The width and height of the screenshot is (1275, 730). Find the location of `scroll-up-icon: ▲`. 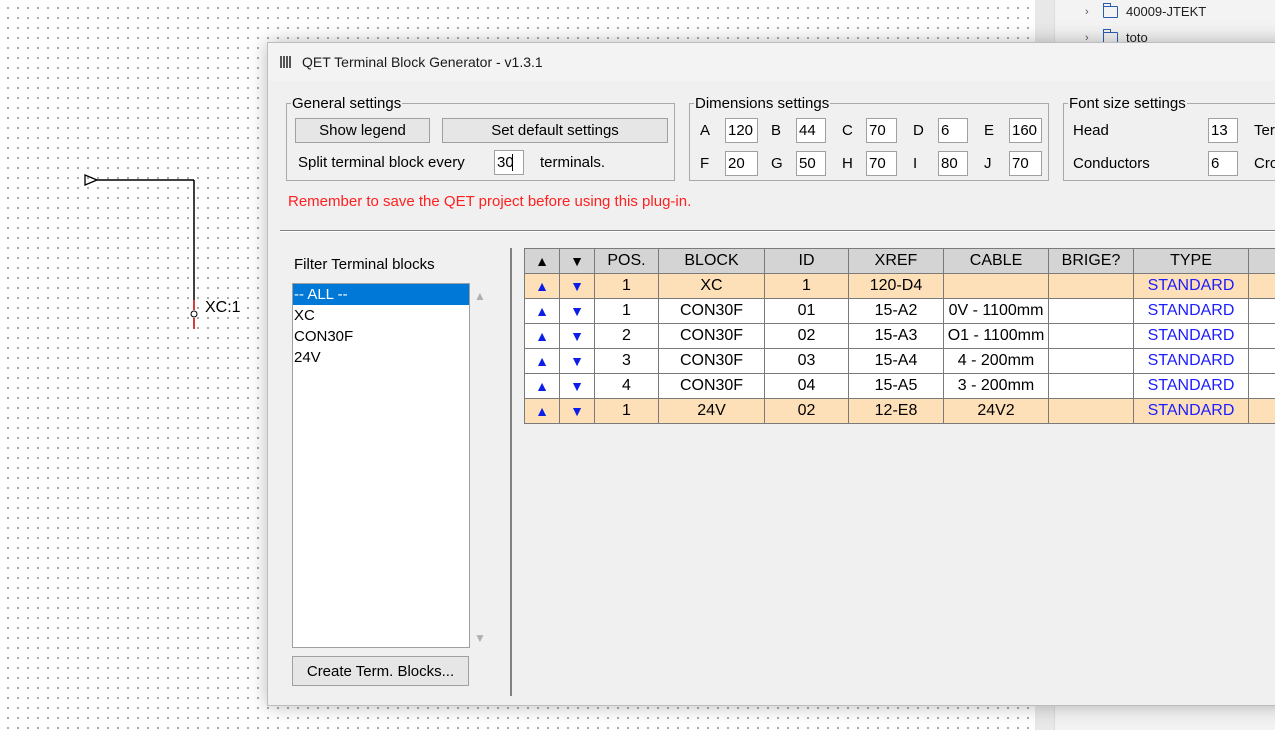

scroll-up-icon: ▲ is located at coordinates (480, 296).